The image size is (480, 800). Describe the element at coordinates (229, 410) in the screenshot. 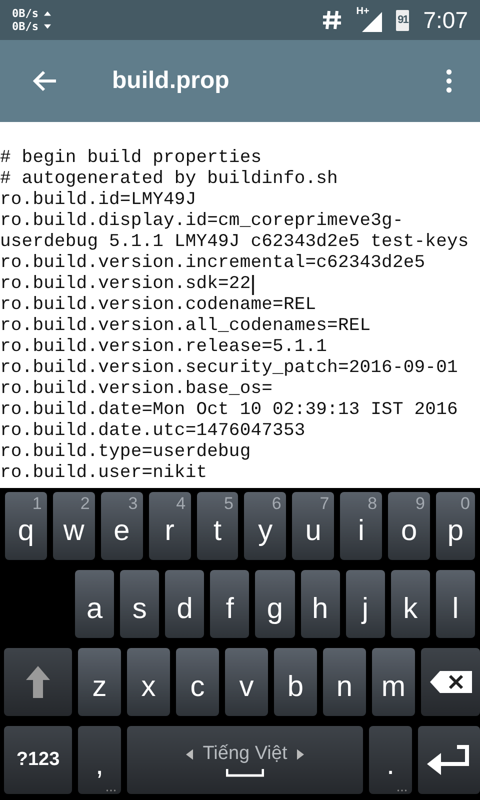

I see `text-line: ro.build.date=Mon Oct 10 02:39:13 IST 2016` at that location.